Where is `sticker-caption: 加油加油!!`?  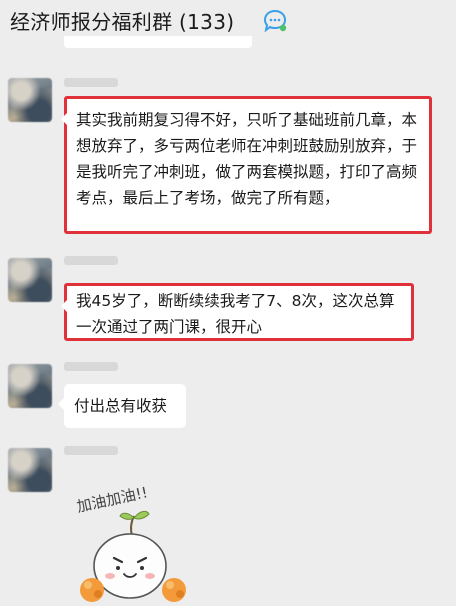
sticker-caption: 加油加油!! is located at coordinates (112, 499).